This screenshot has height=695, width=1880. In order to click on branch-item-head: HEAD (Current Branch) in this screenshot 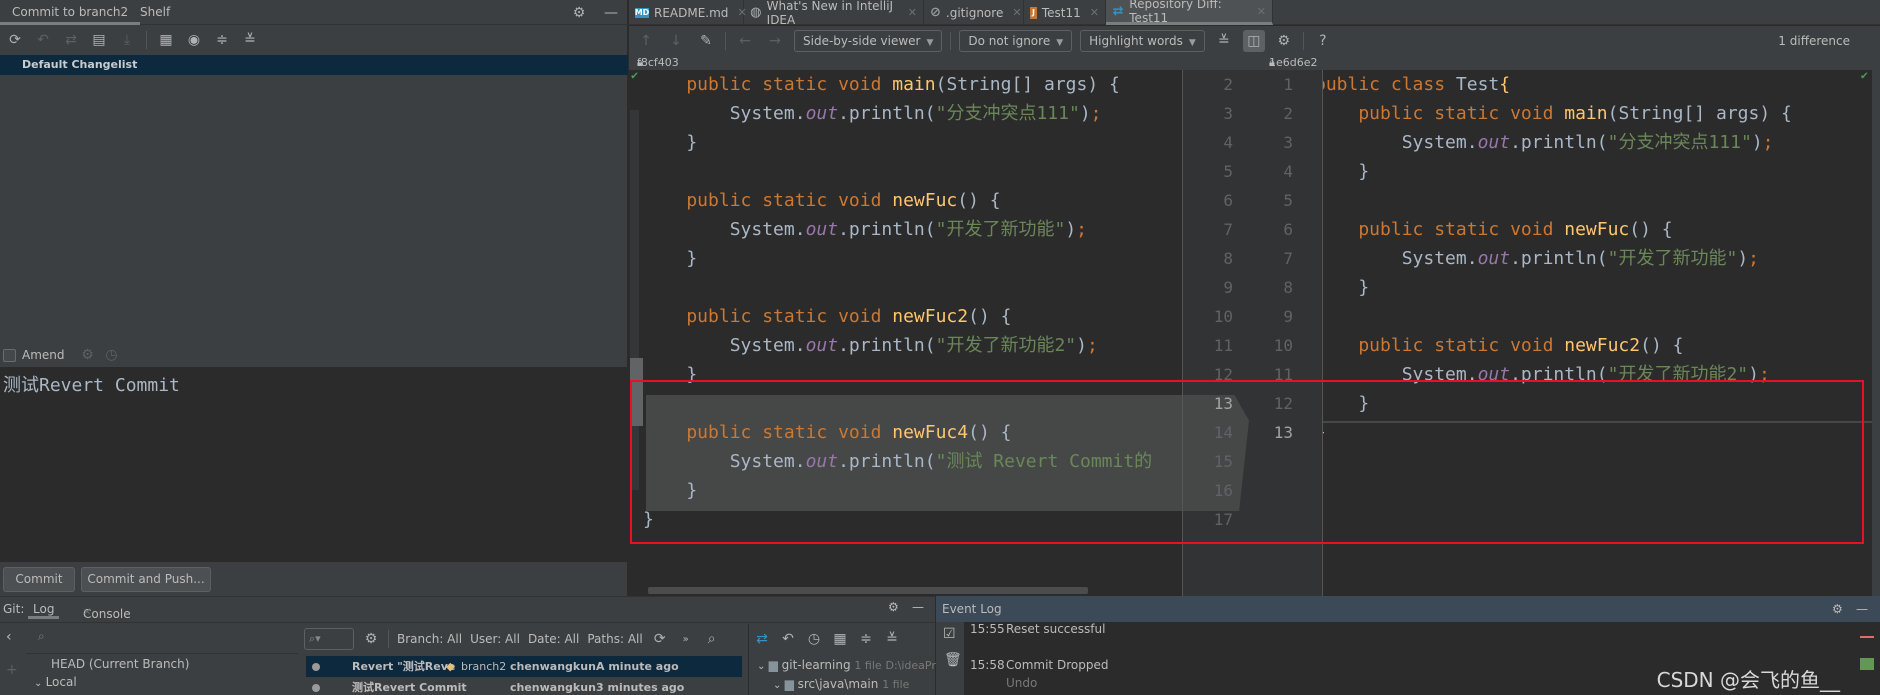, I will do `click(120, 664)`.